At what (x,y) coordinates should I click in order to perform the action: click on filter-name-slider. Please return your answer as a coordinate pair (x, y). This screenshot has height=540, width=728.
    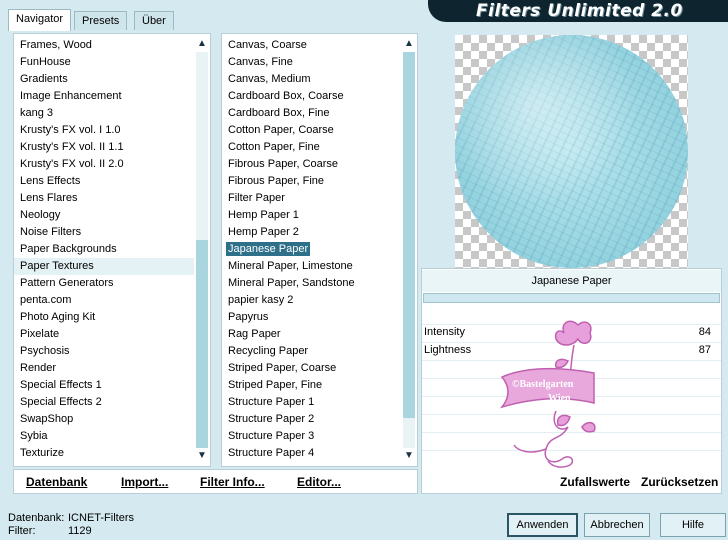
    Looking at the image, I should click on (571, 298).